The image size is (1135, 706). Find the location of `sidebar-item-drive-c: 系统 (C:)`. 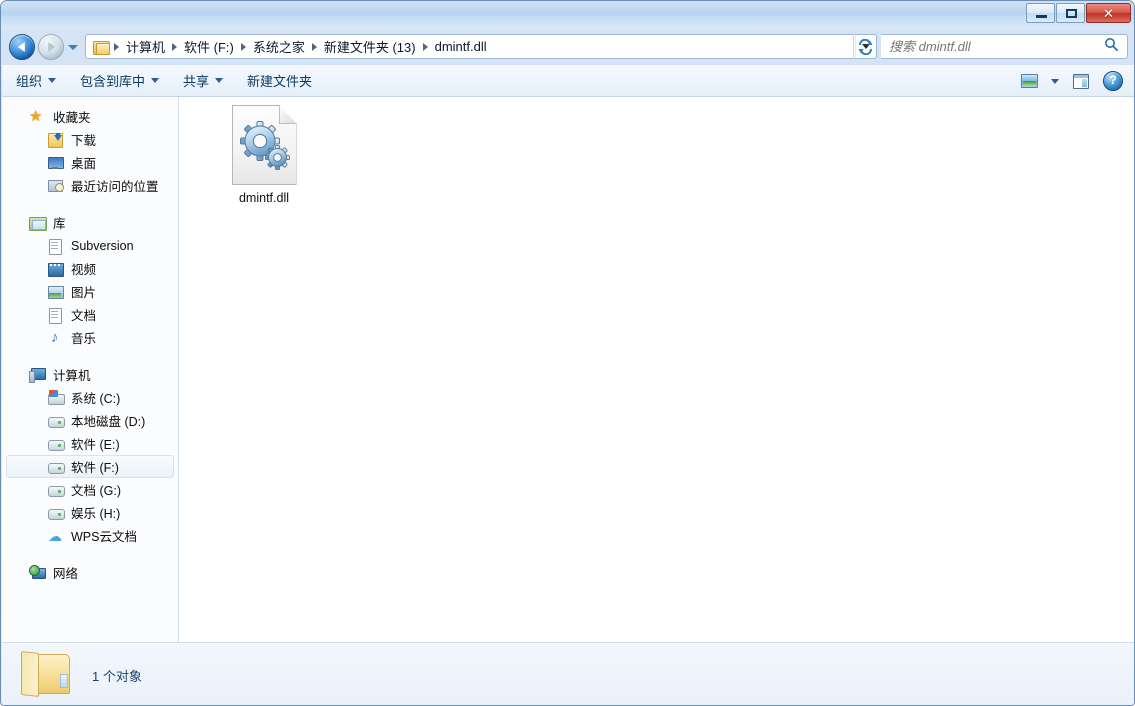

sidebar-item-drive-c: 系统 (C:) is located at coordinates (90, 397).